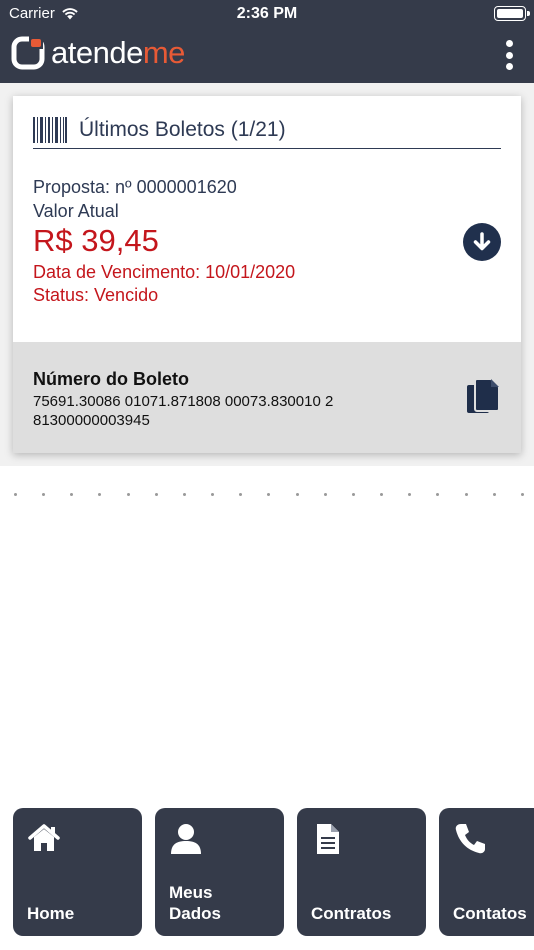 The width and height of the screenshot is (534, 950). Describe the element at coordinates (269, 495) in the screenshot. I see `pagination-dots` at that location.